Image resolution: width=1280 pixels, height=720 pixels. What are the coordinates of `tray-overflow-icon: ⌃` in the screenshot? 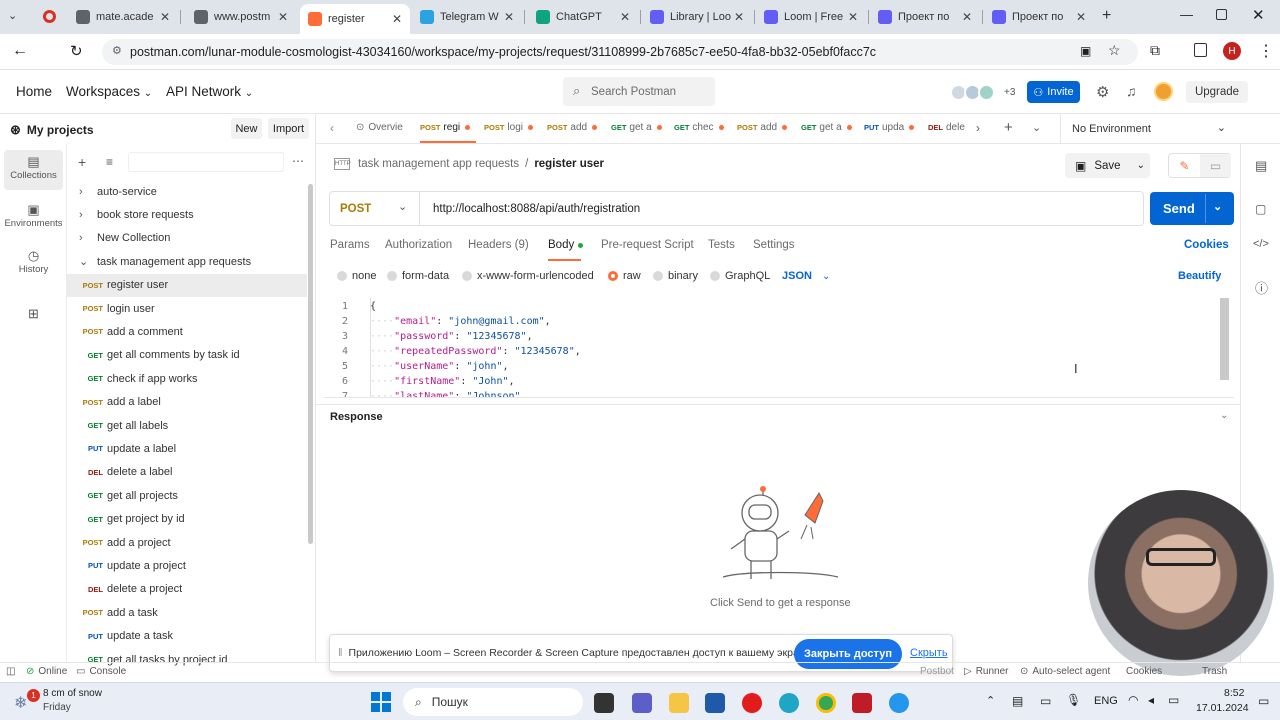 It's located at (990, 700).